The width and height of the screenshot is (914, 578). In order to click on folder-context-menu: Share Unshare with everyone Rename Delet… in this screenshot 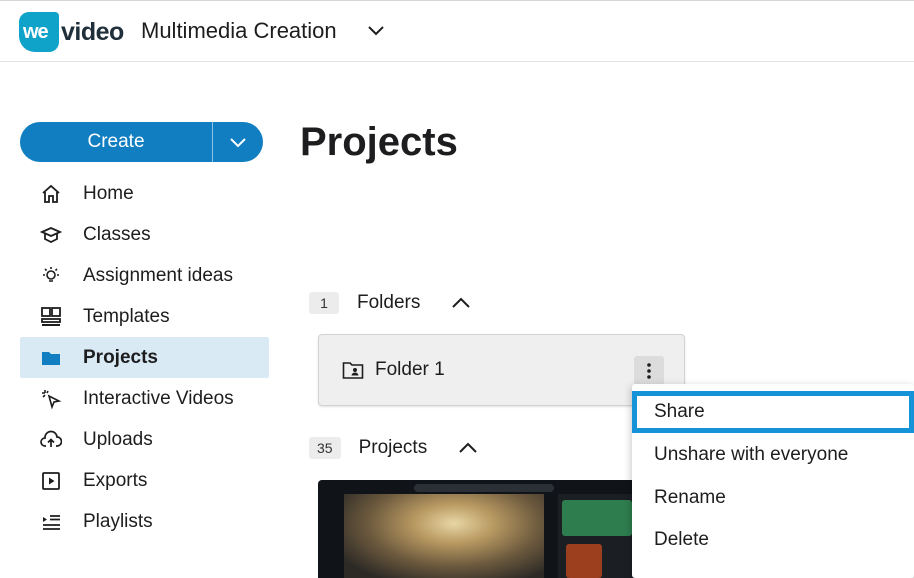, I will do `click(773, 481)`.